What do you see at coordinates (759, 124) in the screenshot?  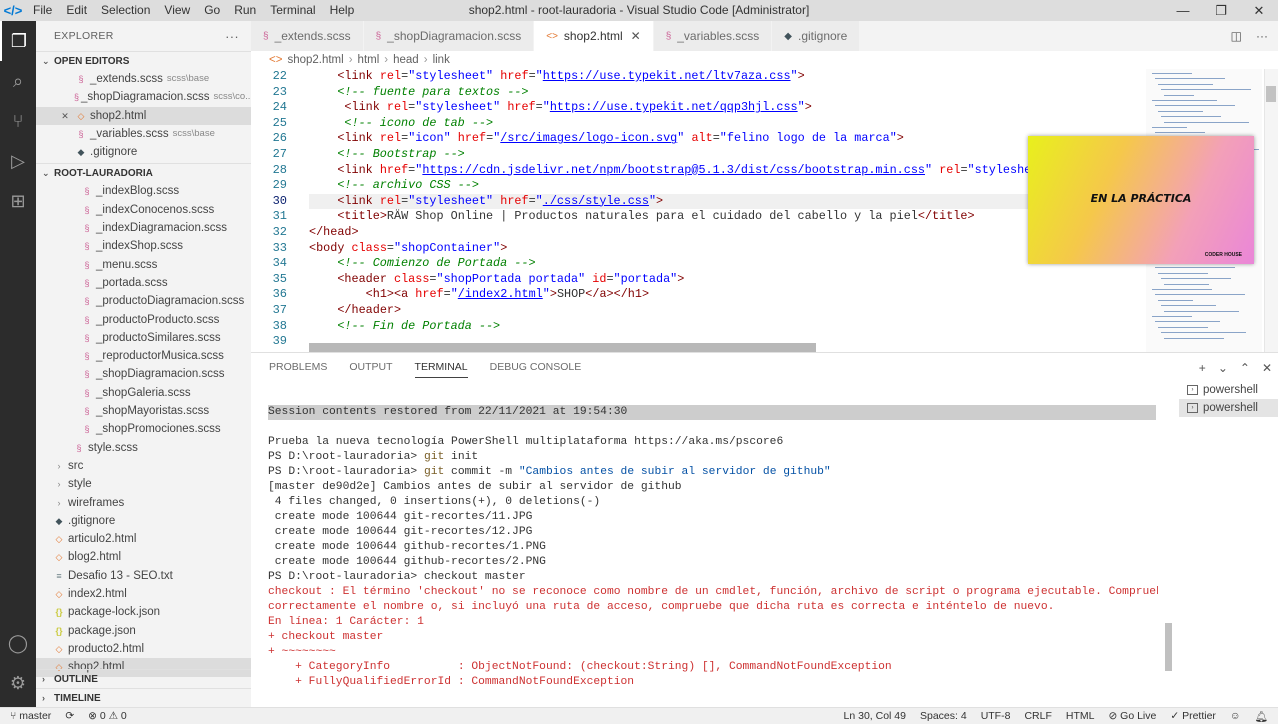 I see `code-line: <!-- icono de tab -->` at bounding box center [759, 124].